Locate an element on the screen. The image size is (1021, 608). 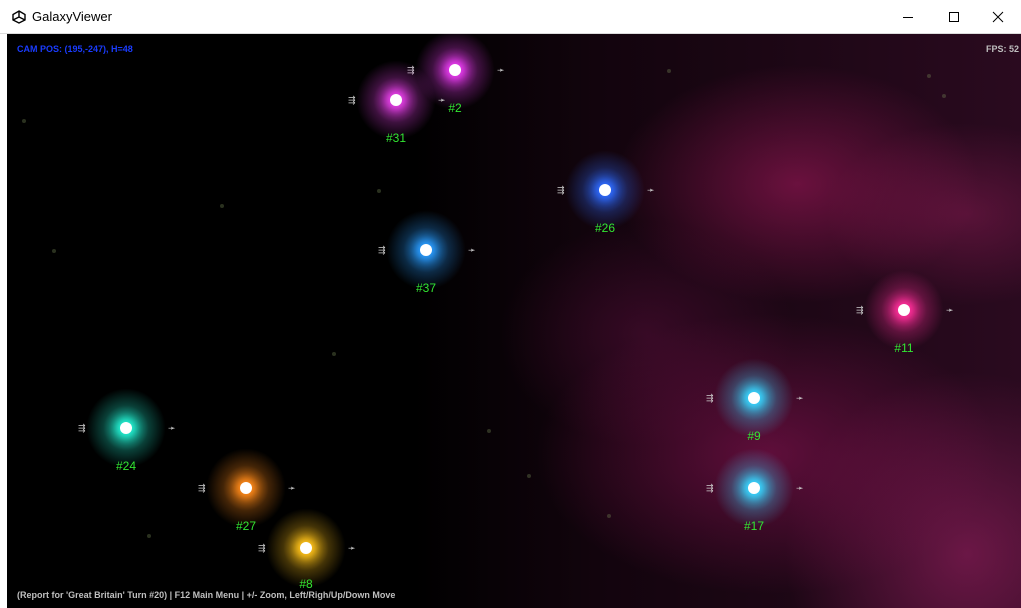
close-button is located at coordinates (998, 17).